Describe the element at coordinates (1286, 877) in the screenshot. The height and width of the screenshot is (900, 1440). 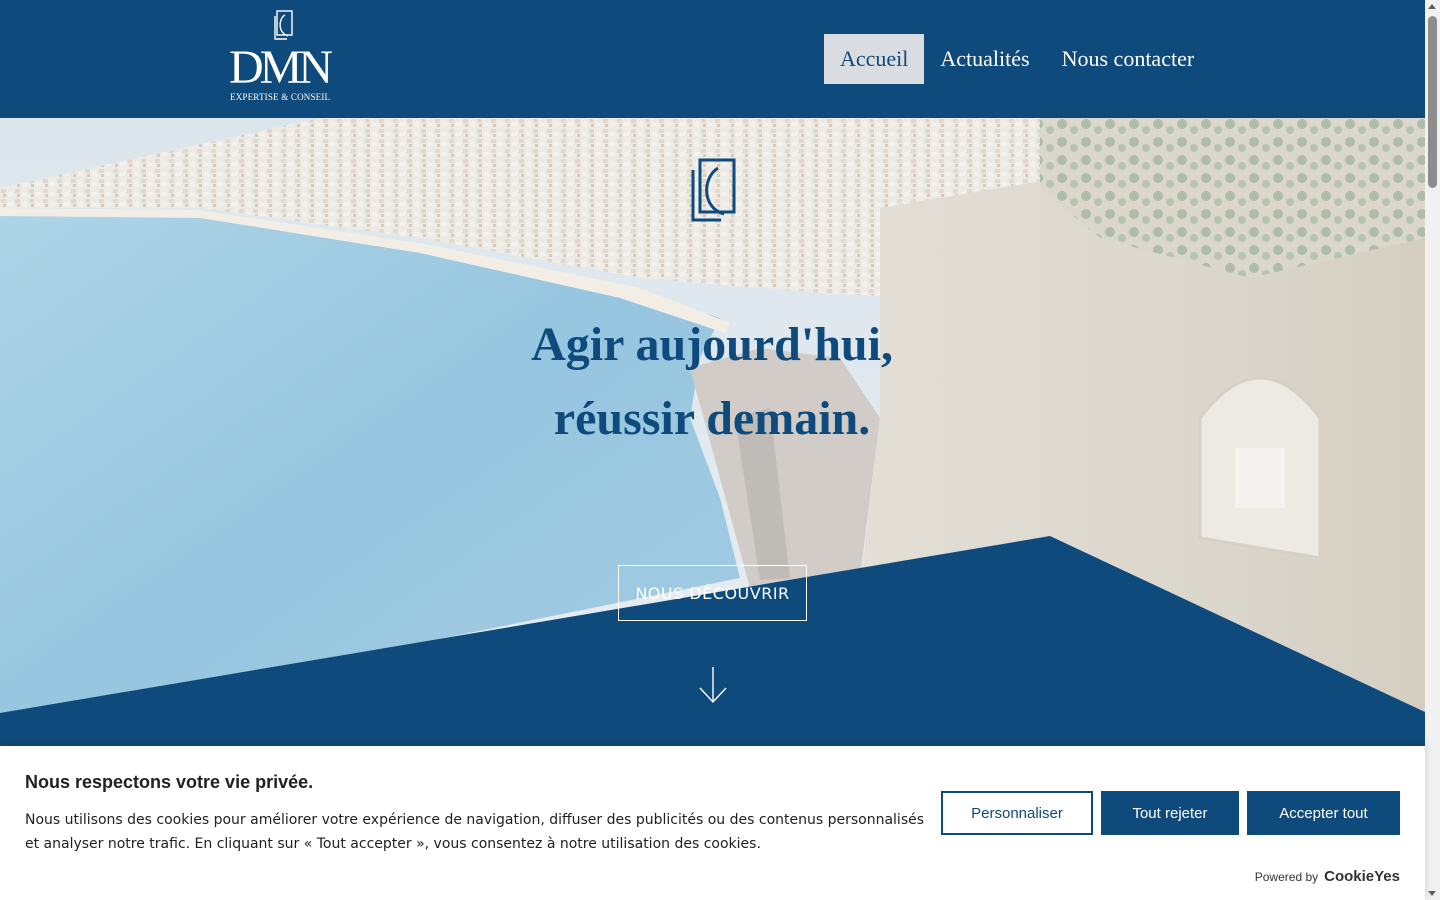
I see `powered-by-label: Powered by` at that location.